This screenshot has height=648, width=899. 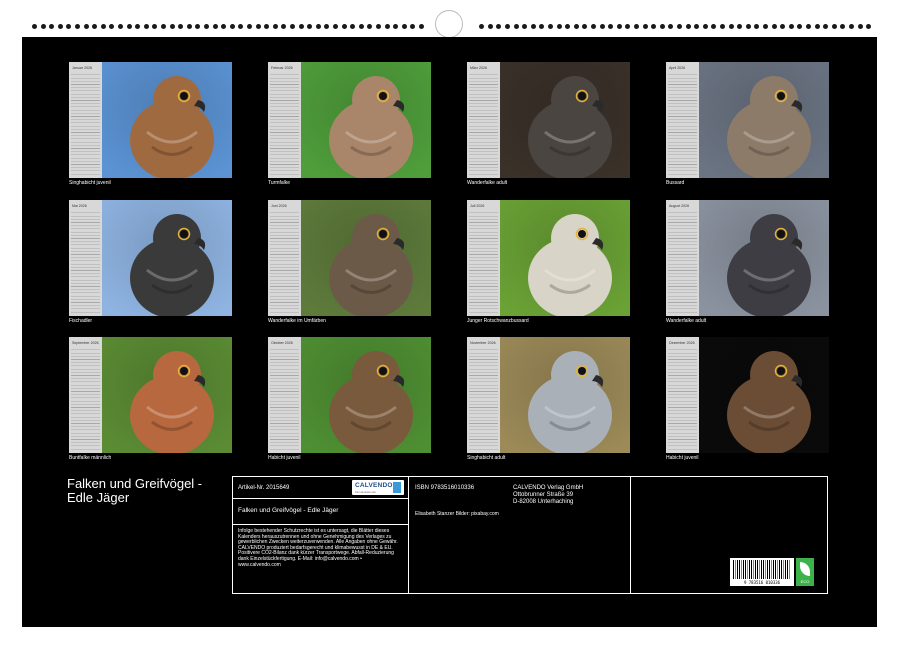 I want to click on barcode-bars, so click(x=762, y=569).